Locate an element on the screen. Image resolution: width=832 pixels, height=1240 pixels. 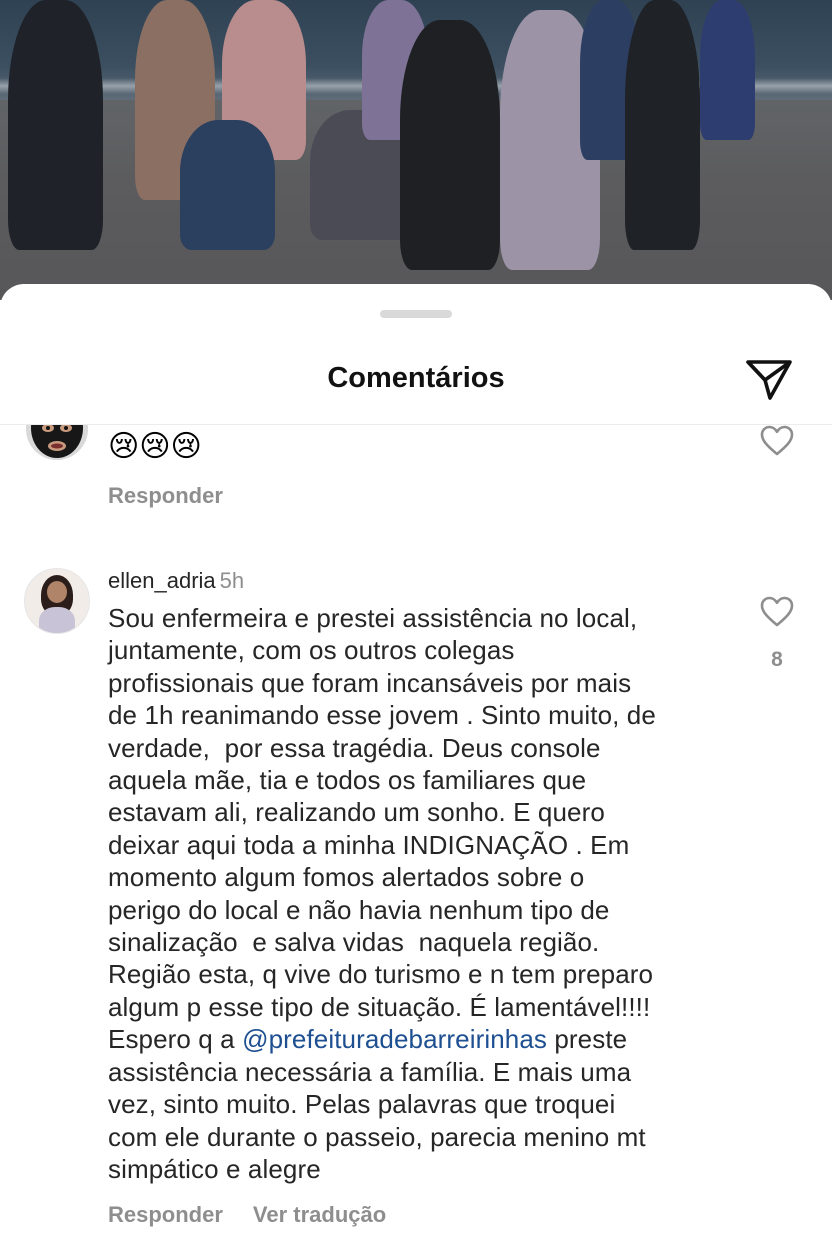
sheet-grabber is located at coordinates (416, 314).